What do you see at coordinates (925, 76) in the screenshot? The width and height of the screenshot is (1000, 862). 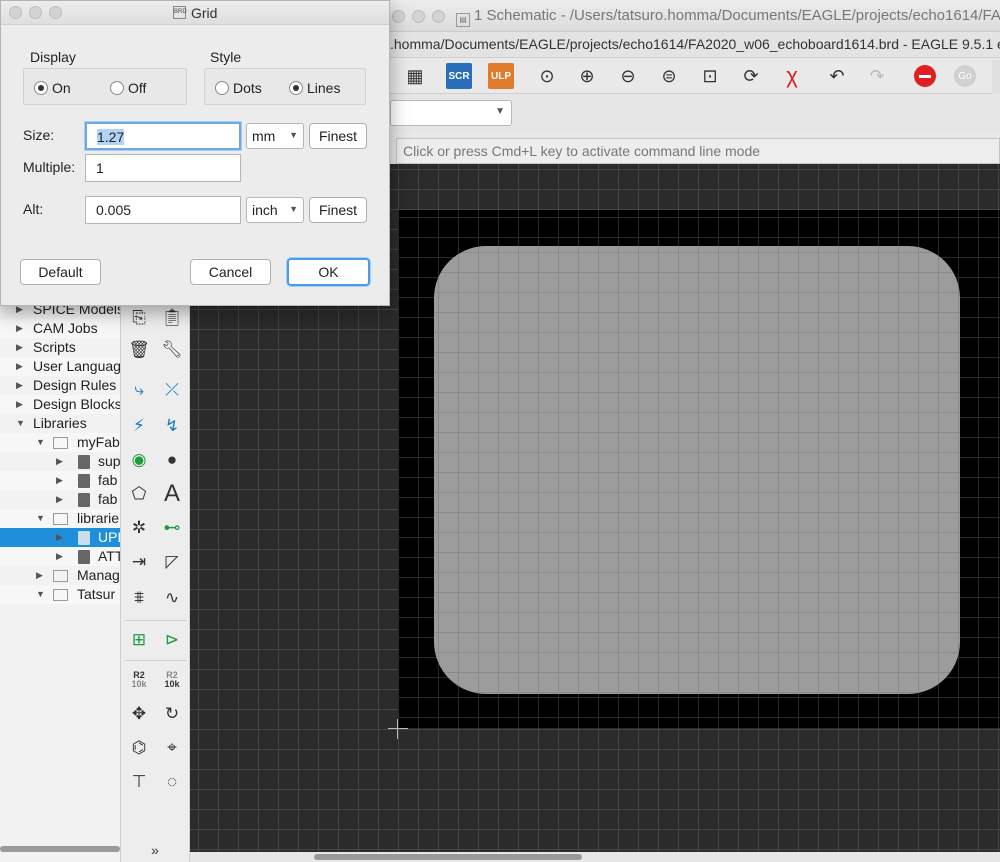 I see `stop-icon` at bounding box center [925, 76].